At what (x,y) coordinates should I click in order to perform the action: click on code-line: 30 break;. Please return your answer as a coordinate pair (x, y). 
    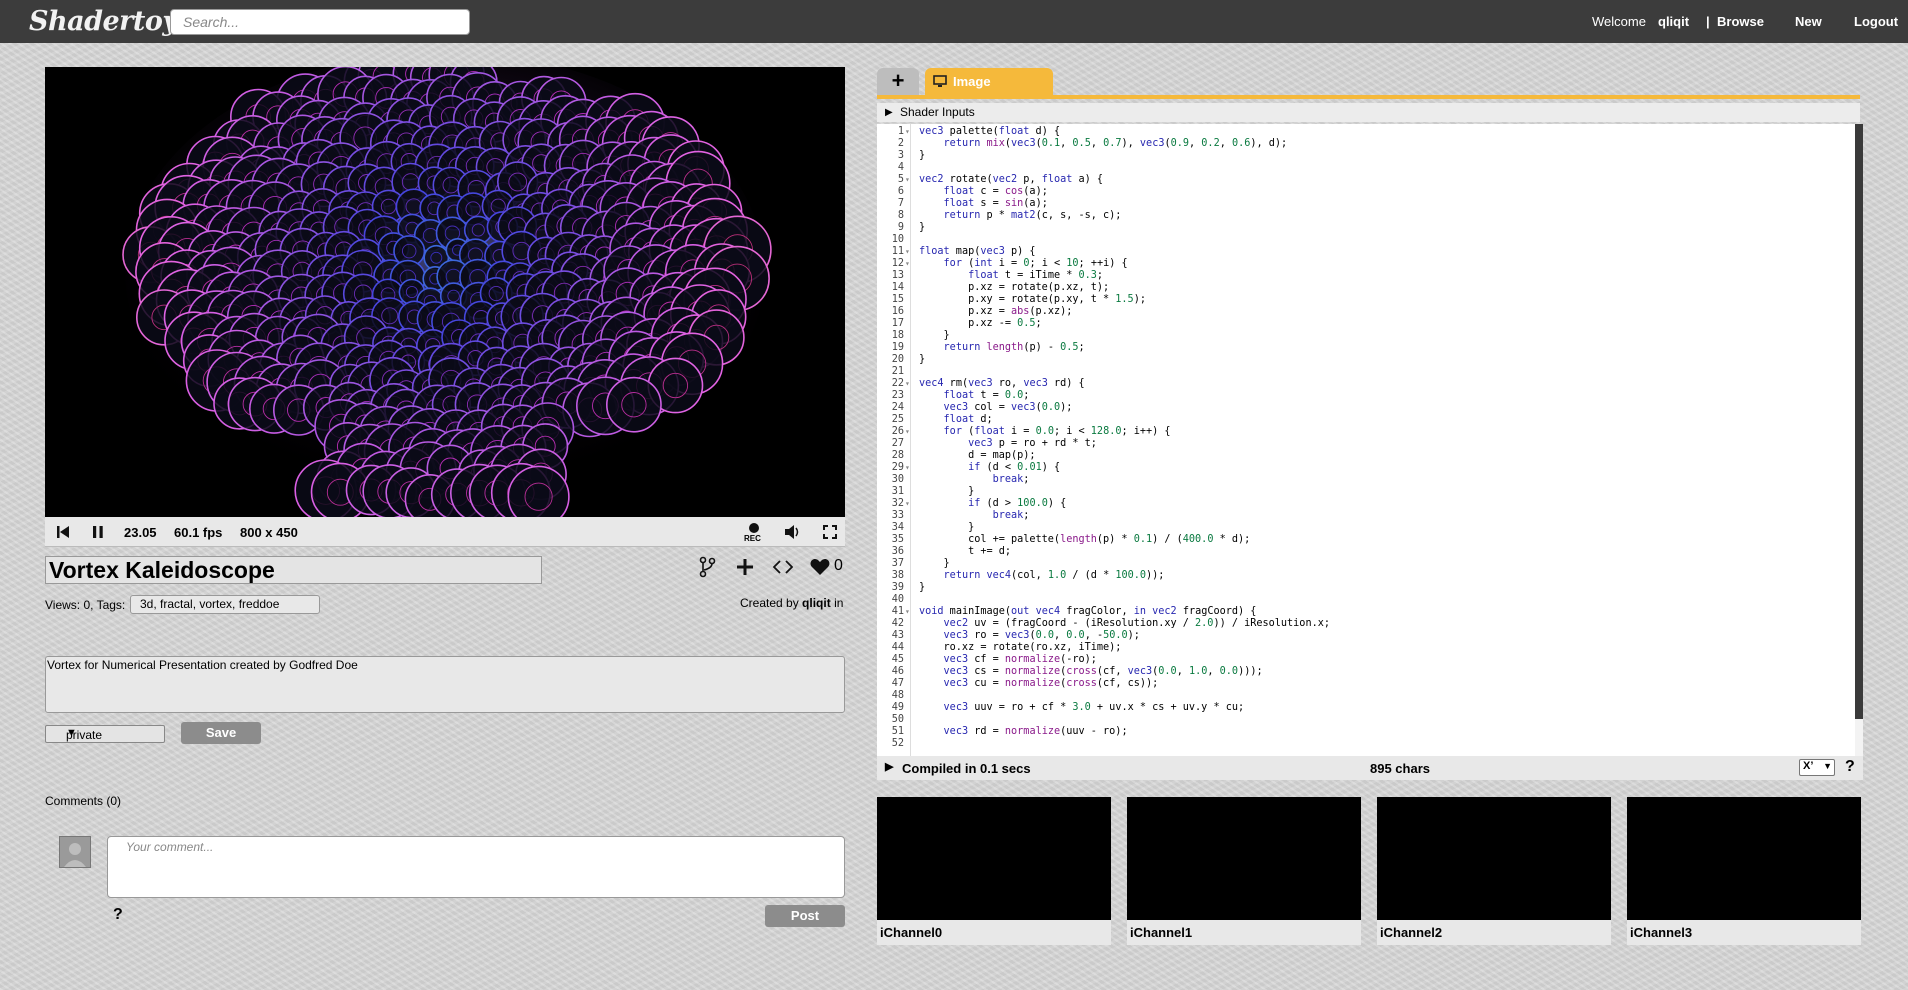
    Looking at the image, I should click on (1366, 480).